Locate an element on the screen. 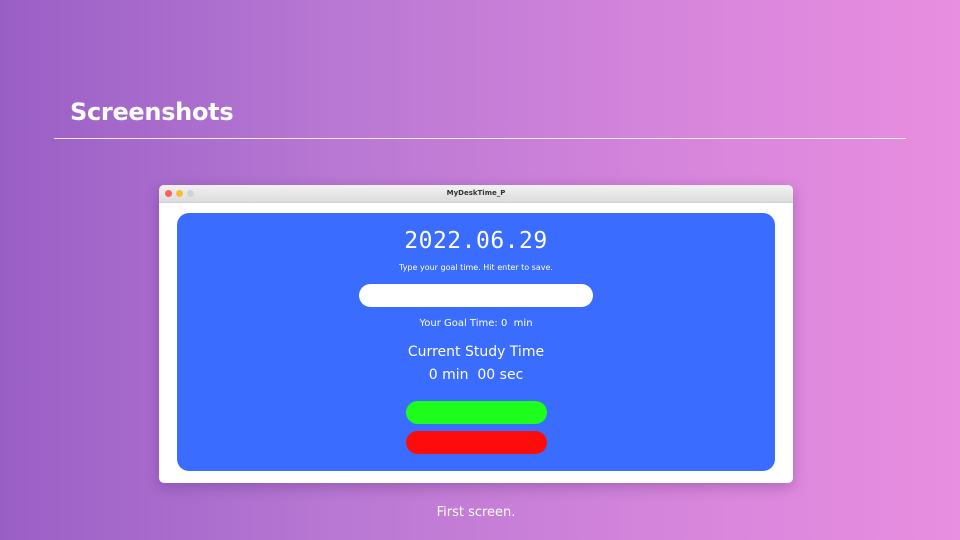 This screenshot has height=540, width=960. slide-title: Screenshots is located at coordinates (152, 112).